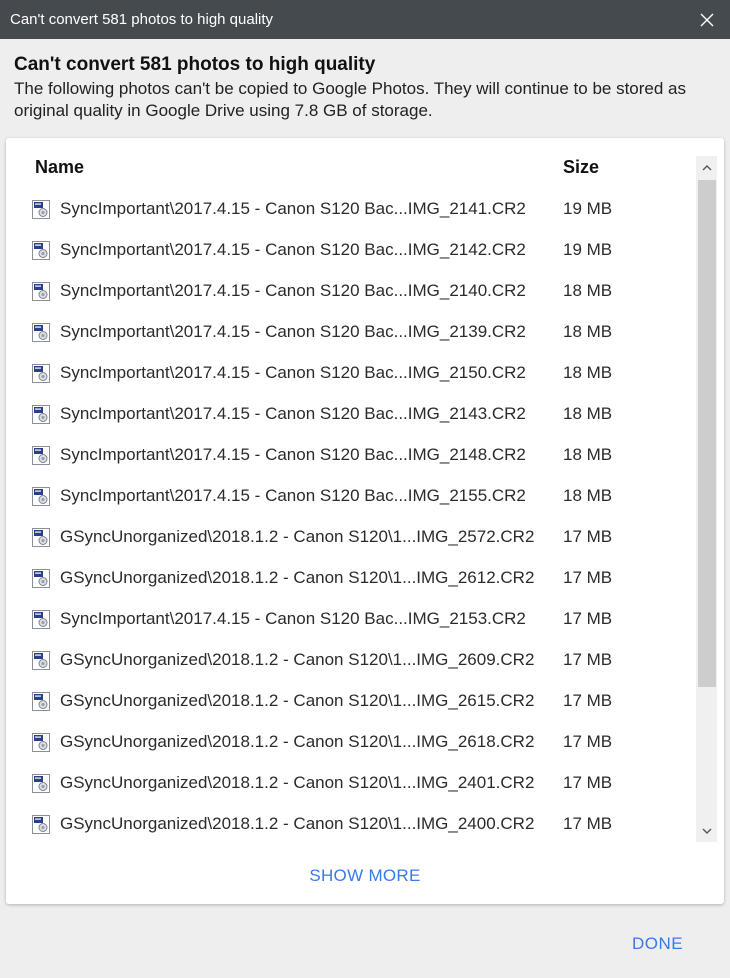 This screenshot has height=978, width=730. I want to click on scrollbar-thumb, so click(707, 433).